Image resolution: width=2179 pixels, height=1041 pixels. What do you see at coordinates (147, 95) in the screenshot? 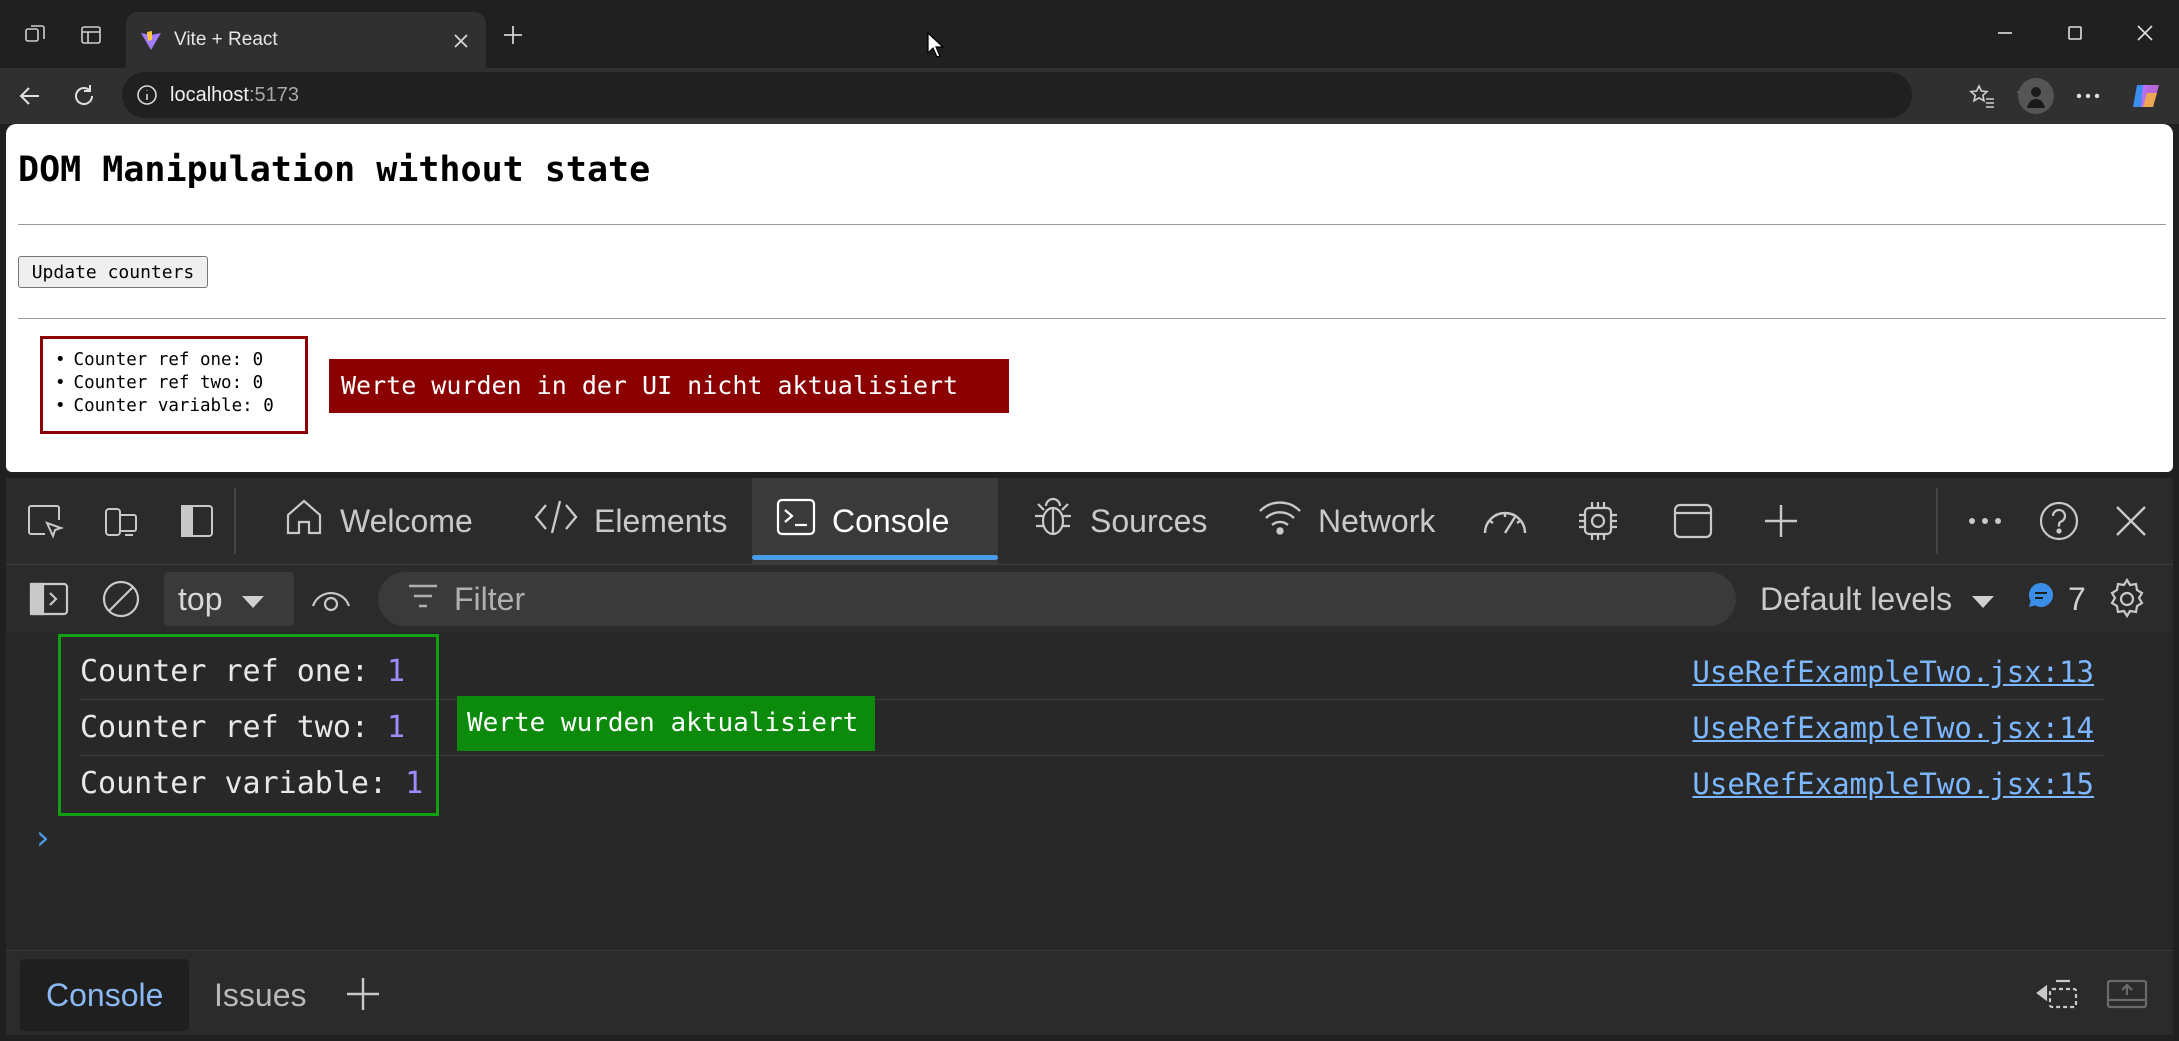
I see `site-info-icon` at bounding box center [147, 95].